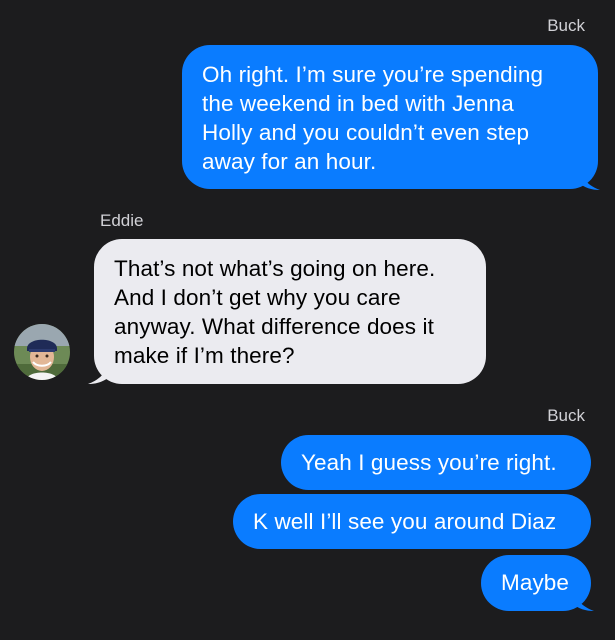 This screenshot has width=615, height=640. What do you see at coordinates (275, 268) in the screenshot?
I see `message-line: That’s not what’s going on here.` at bounding box center [275, 268].